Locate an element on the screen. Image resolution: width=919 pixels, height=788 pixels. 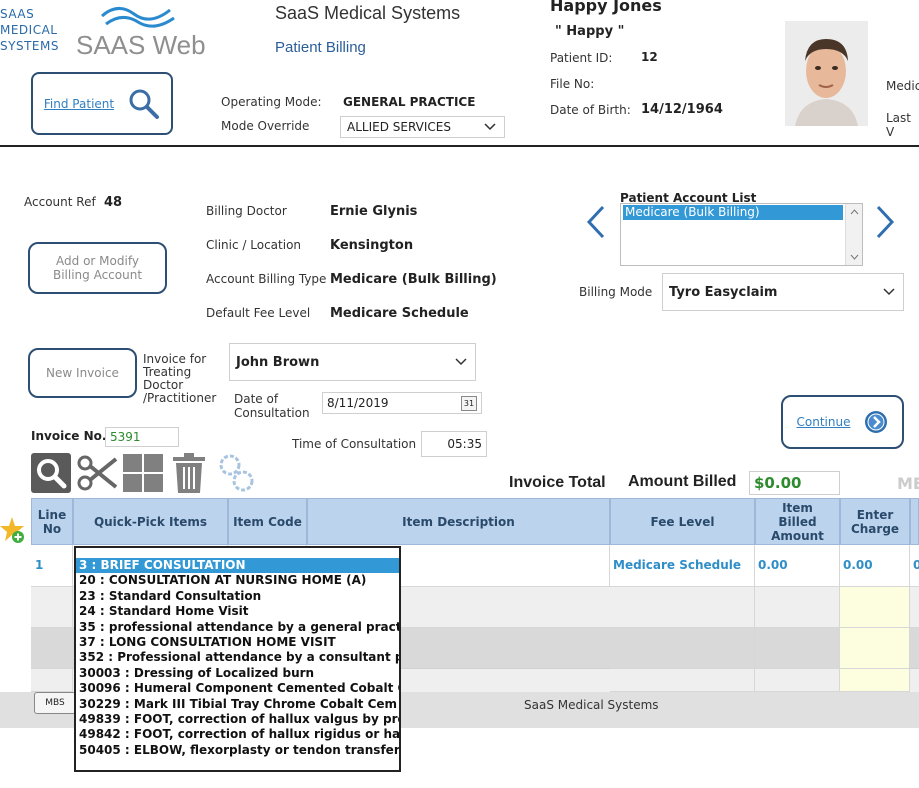
quick-pick-option: 30003 : Dressing of Localized burn is located at coordinates (237, 673).